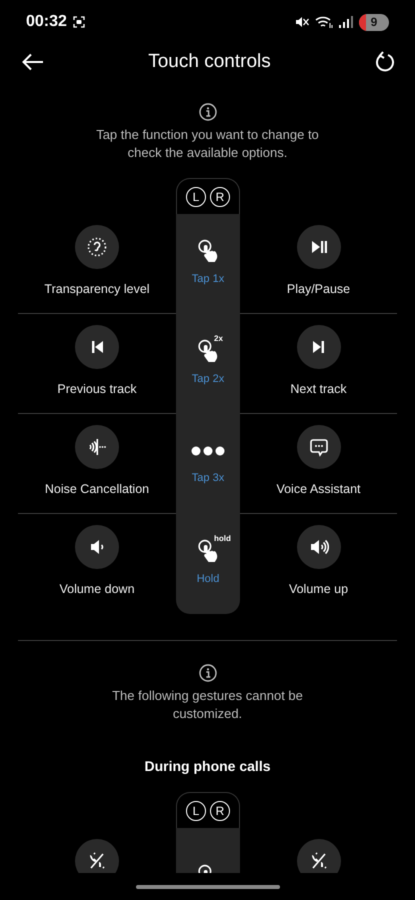  What do you see at coordinates (97, 289) in the screenshot?
I see `function-label: Transparency level` at bounding box center [97, 289].